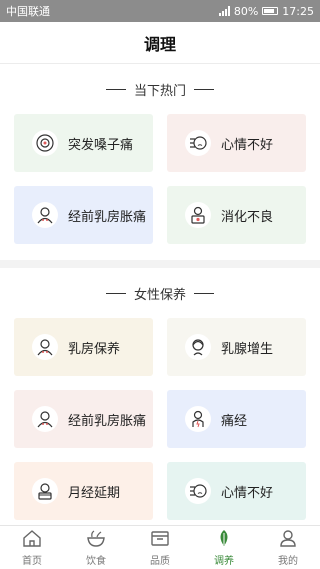 This screenshot has height=569, width=320. I want to click on battery-icon, so click(270, 11).